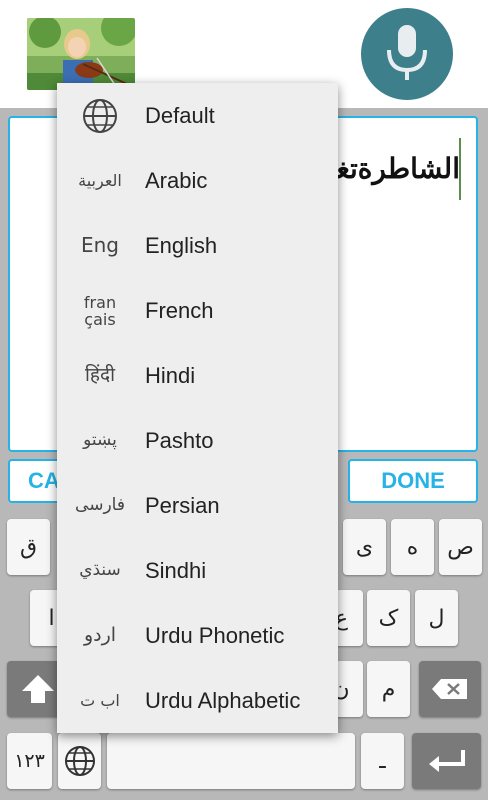  Describe the element at coordinates (100, 635) in the screenshot. I see `urdu-script-icon: اردو` at that location.